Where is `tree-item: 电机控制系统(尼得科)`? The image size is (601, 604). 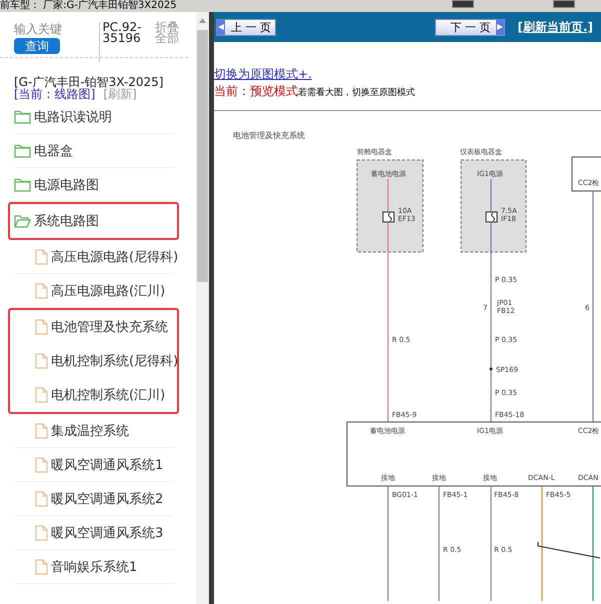 tree-item: 电机控制系统(尼得科) is located at coordinates (106, 361).